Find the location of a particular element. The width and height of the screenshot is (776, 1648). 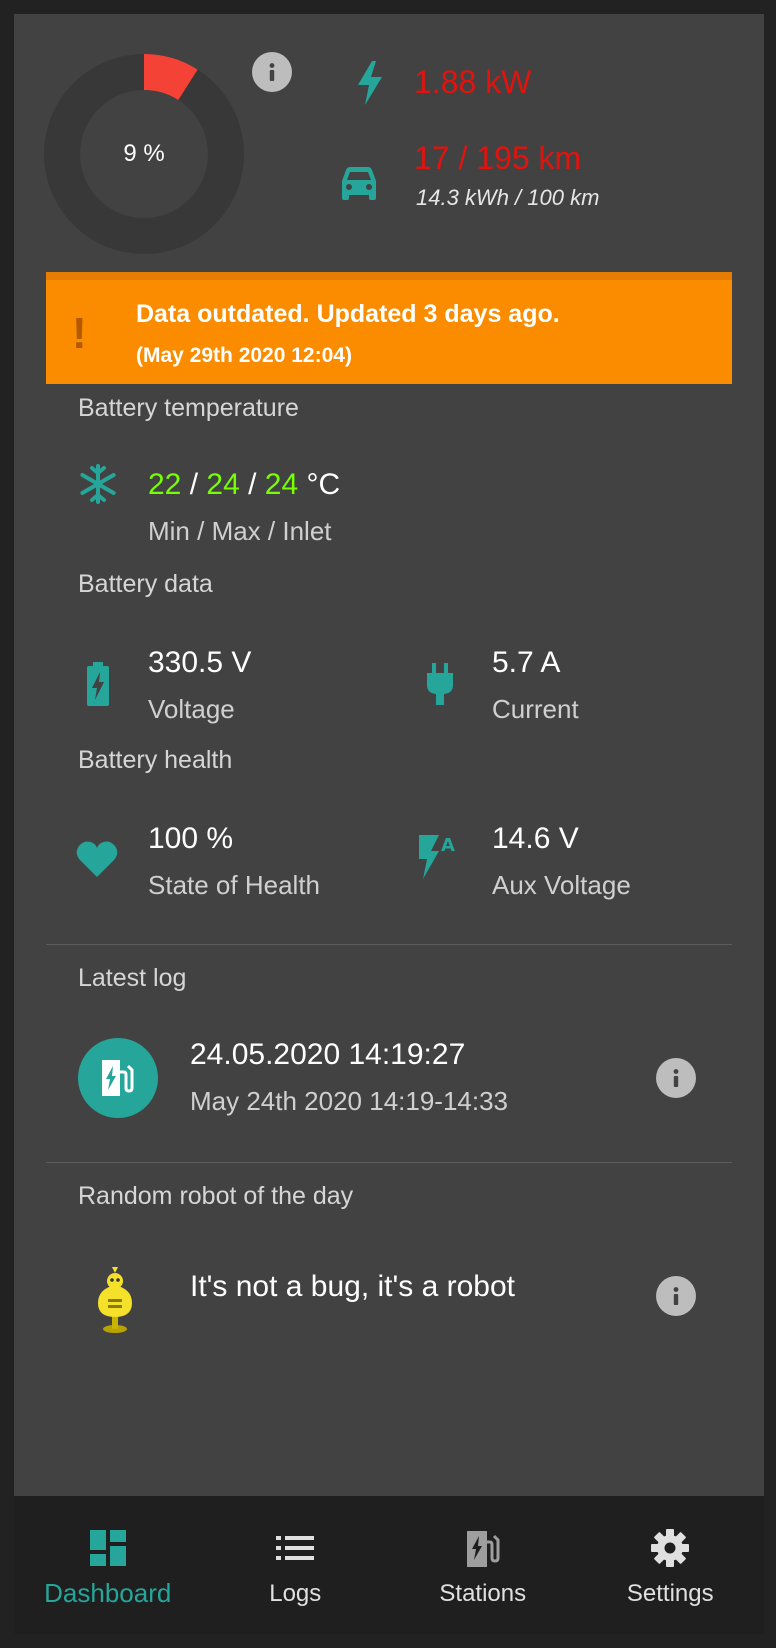

soc-label: 9 % is located at coordinates (144, 153).